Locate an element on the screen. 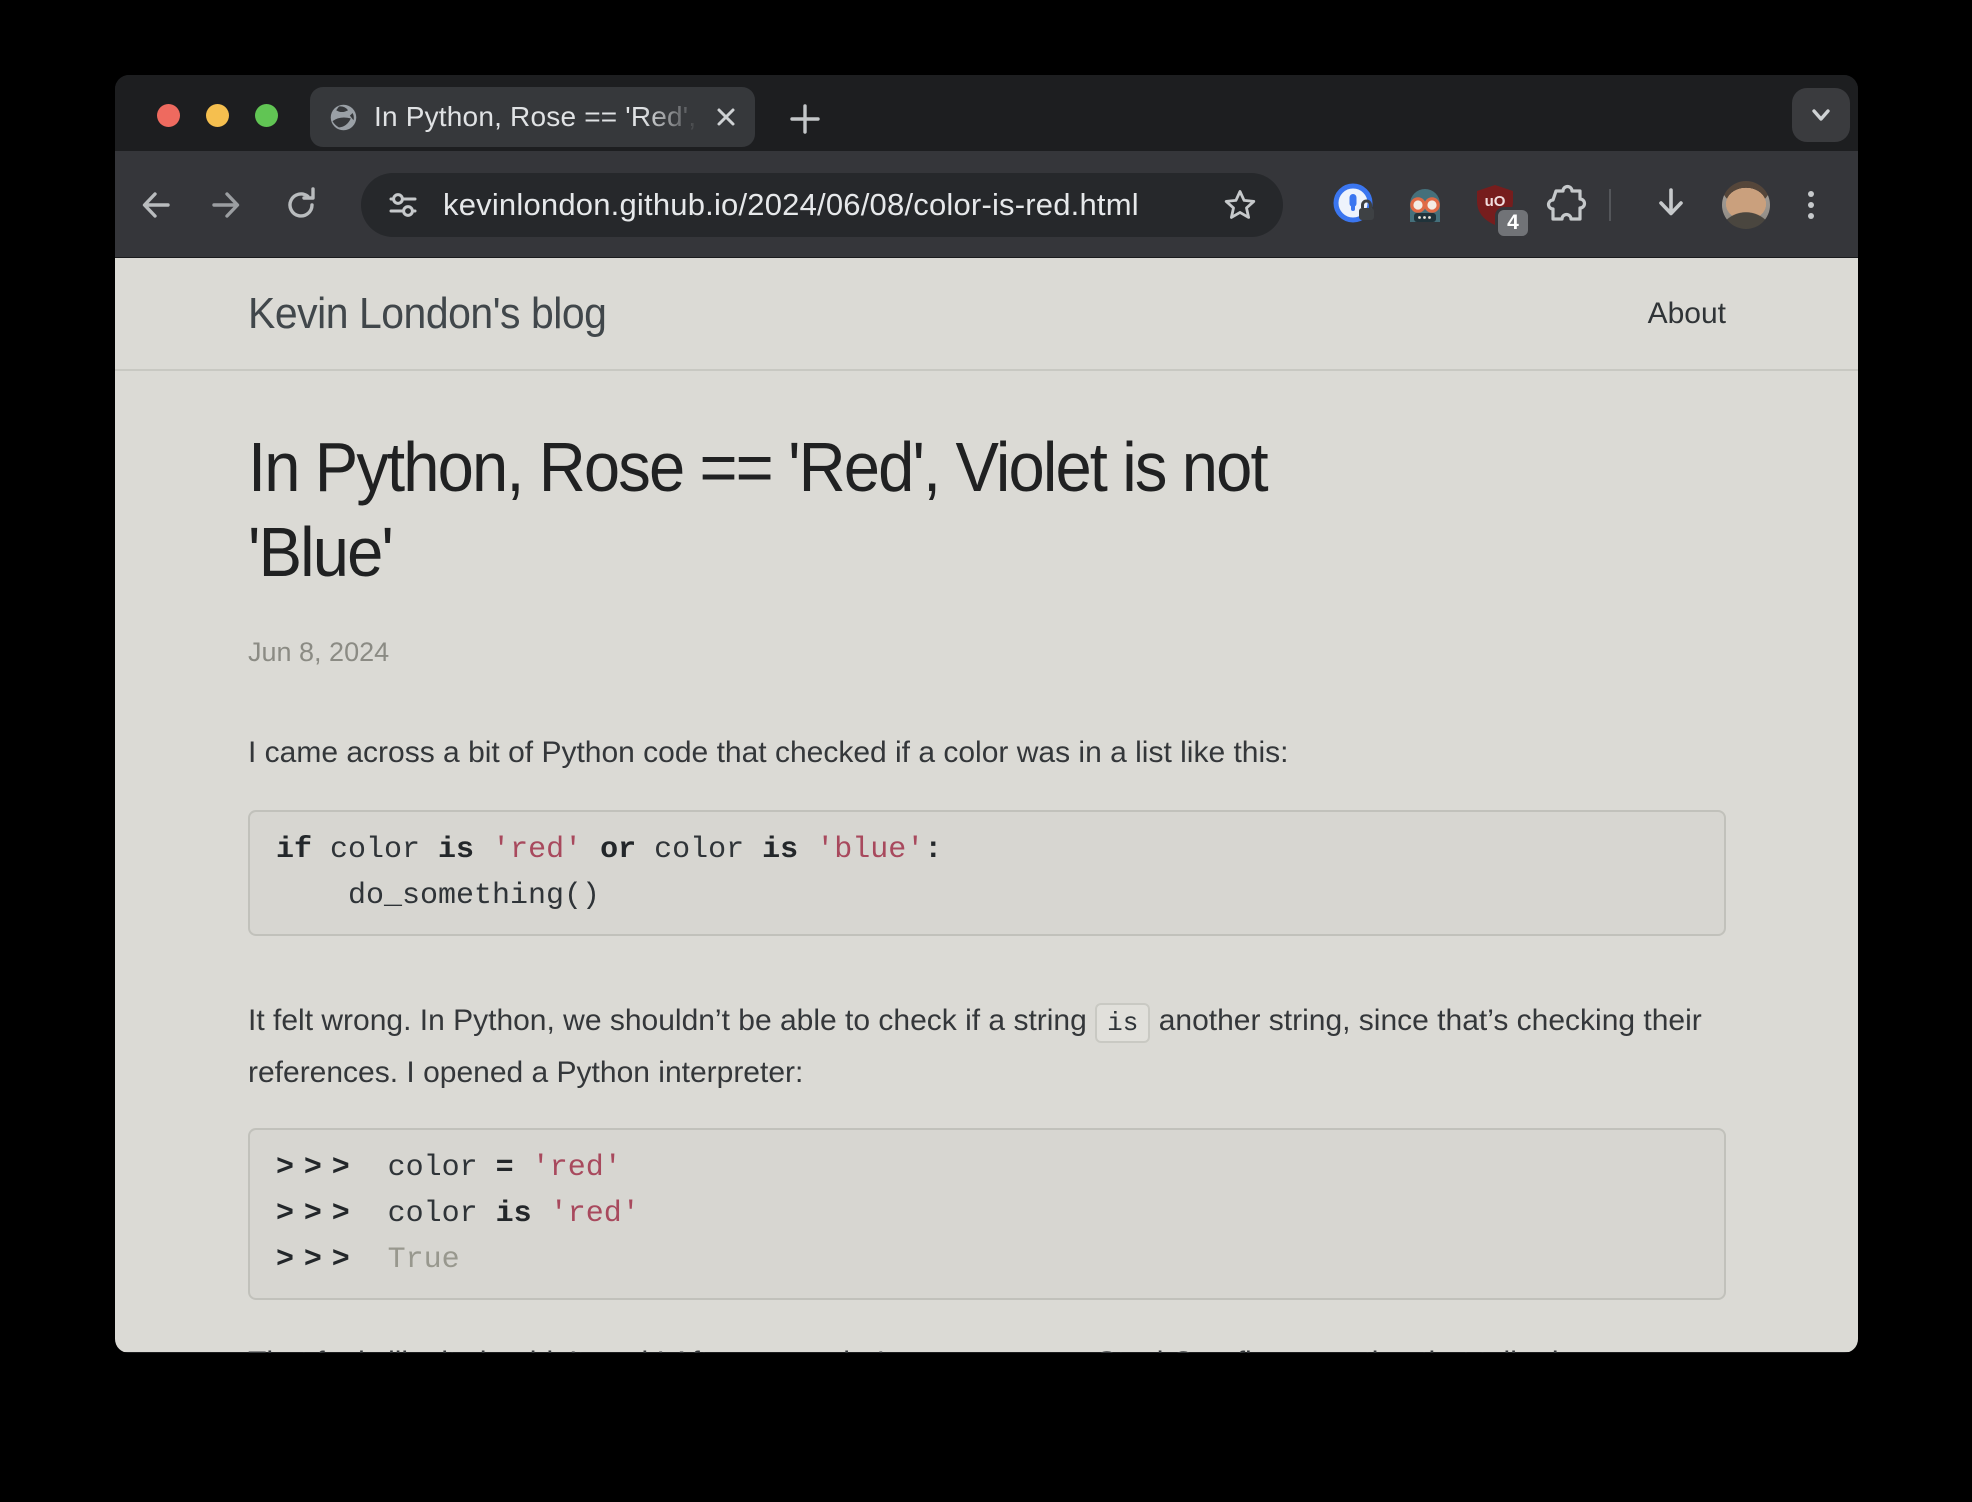 This screenshot has height=1502, width=1972. site-info-icon is located at coordinates (403, 205).